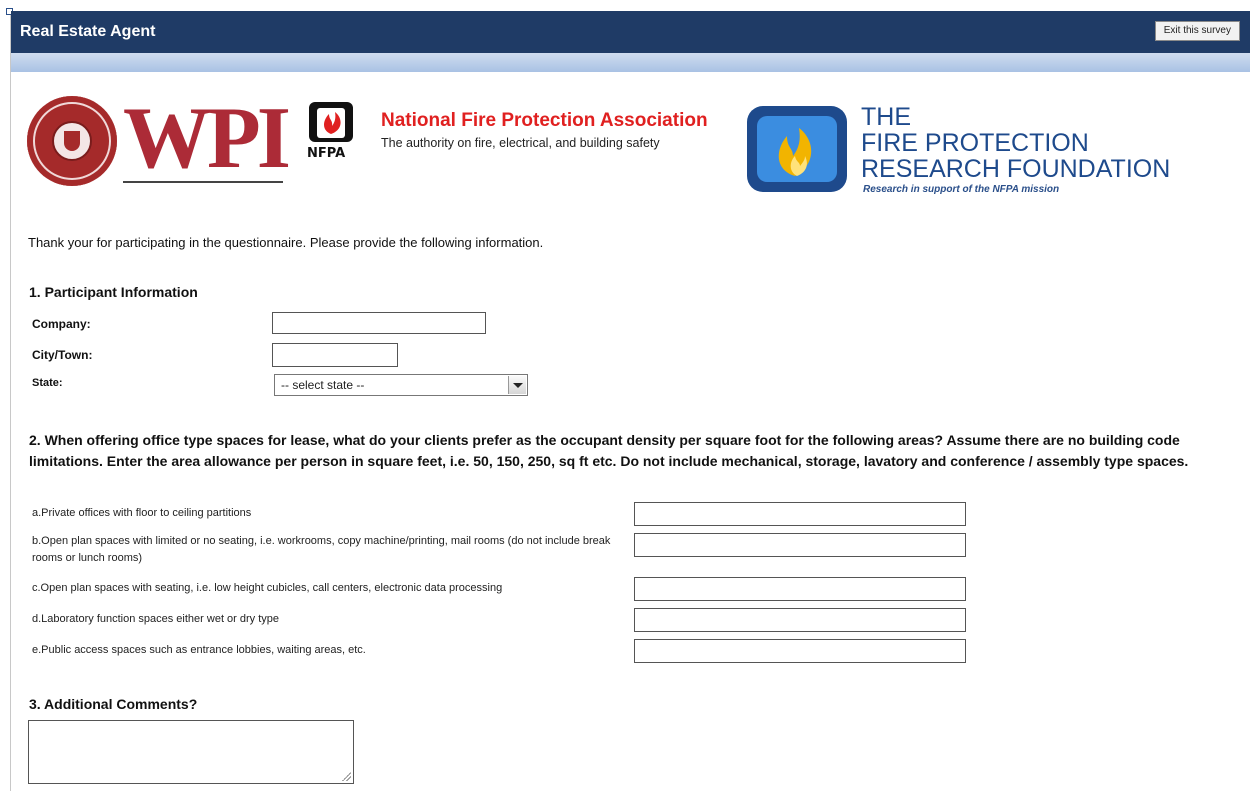  What do you see at coordinates (1016, 169) in the screenshot?
I see `frf-title-line3: RESEARCH FOUNDATION` at bounding box center [1016, 169].